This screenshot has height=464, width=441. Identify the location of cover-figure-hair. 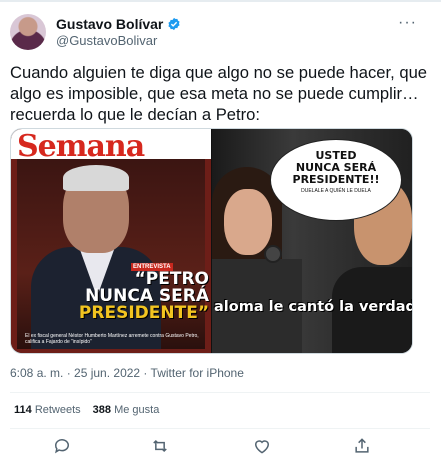
(96, 178).